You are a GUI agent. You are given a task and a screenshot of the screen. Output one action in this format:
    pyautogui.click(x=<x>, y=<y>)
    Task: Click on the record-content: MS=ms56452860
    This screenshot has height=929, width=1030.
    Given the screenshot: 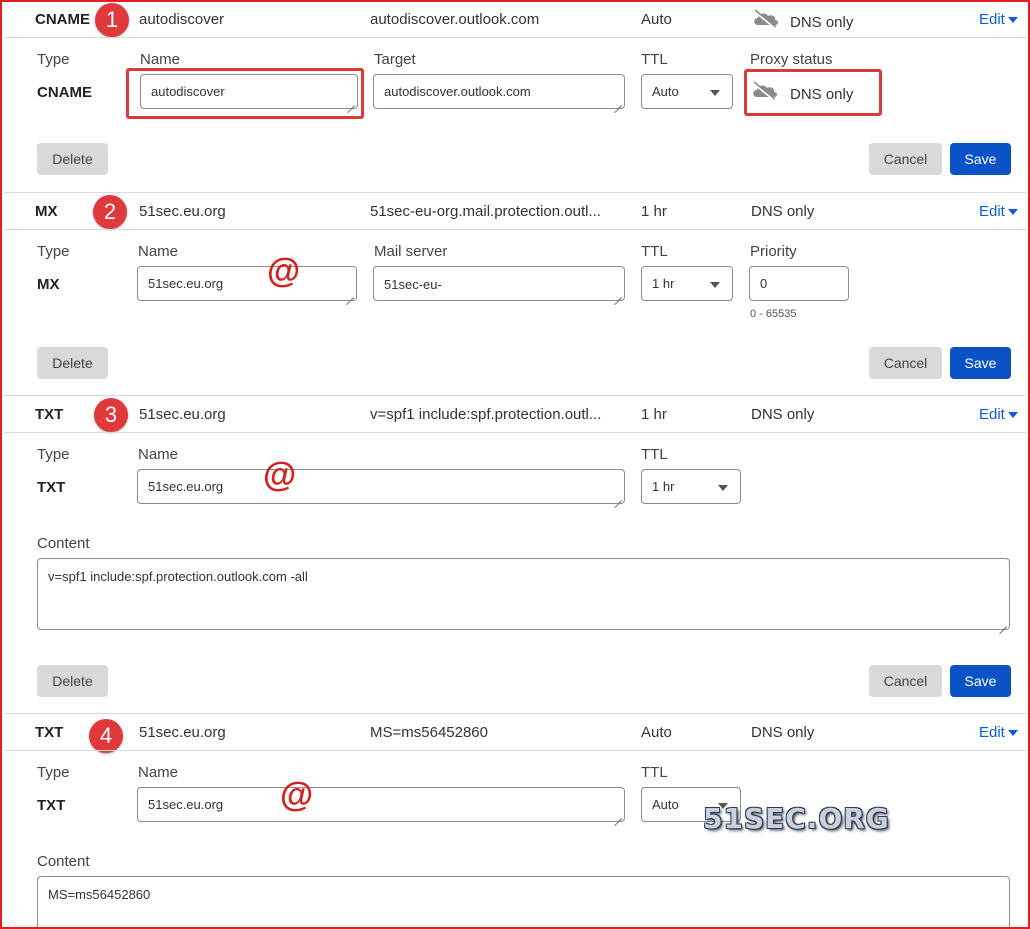 What is the action you would take?
    pyautogui.click(x=429, y=732)
    